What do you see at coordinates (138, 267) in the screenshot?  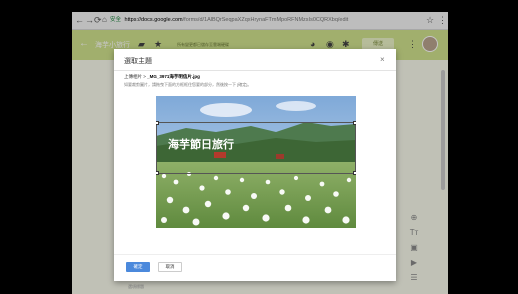 I see `confirm-button: 確定` at bounding box center [138, 267].